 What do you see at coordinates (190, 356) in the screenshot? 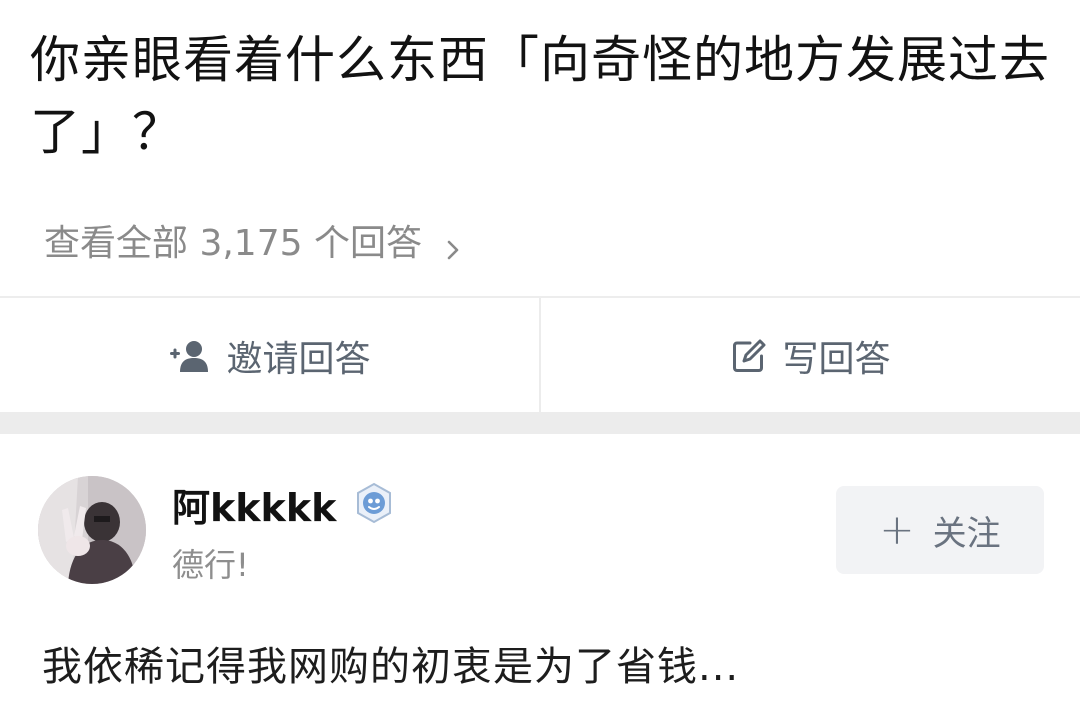
I see `add-user-icon` at bounding box center [190, 356].